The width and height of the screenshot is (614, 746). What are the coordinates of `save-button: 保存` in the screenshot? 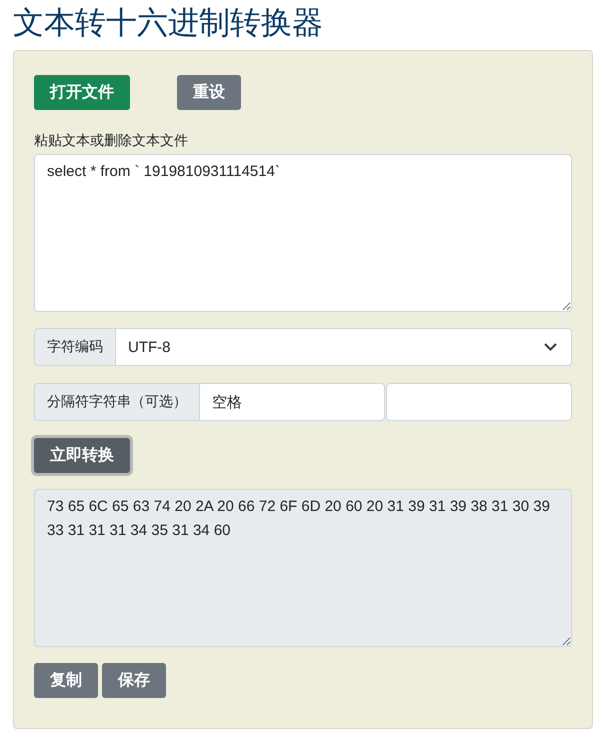 It's located at (134, 680).